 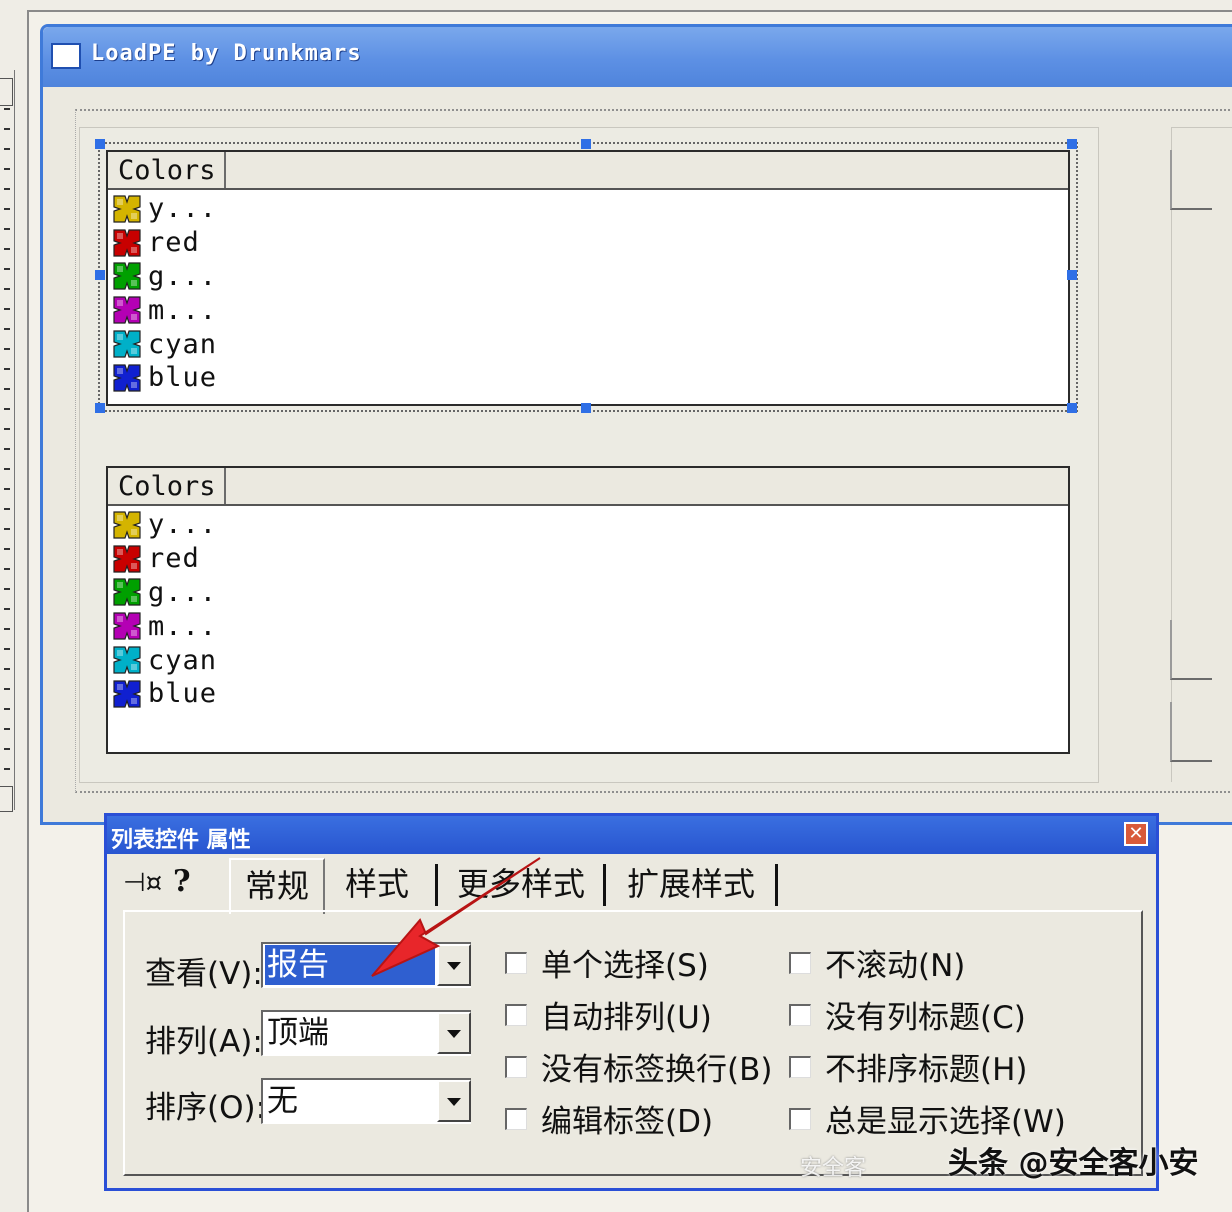 I want to click on watermark: 头条 @安全客小安, so click(x=1073, y=1163).